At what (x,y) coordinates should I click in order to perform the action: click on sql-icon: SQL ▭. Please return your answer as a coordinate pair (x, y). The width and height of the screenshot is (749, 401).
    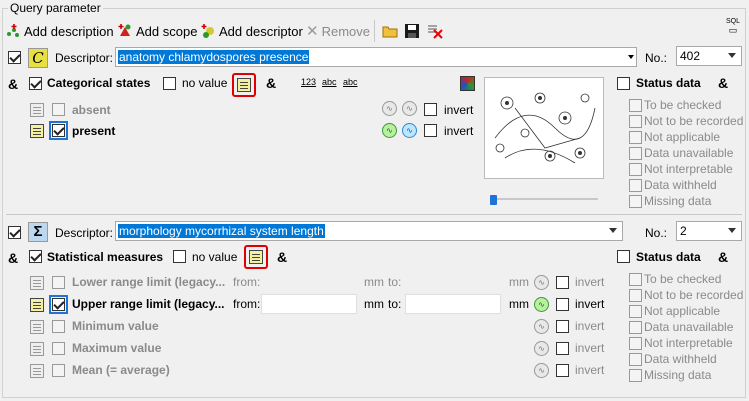
    Looking at the image, I should click on (733, 28).